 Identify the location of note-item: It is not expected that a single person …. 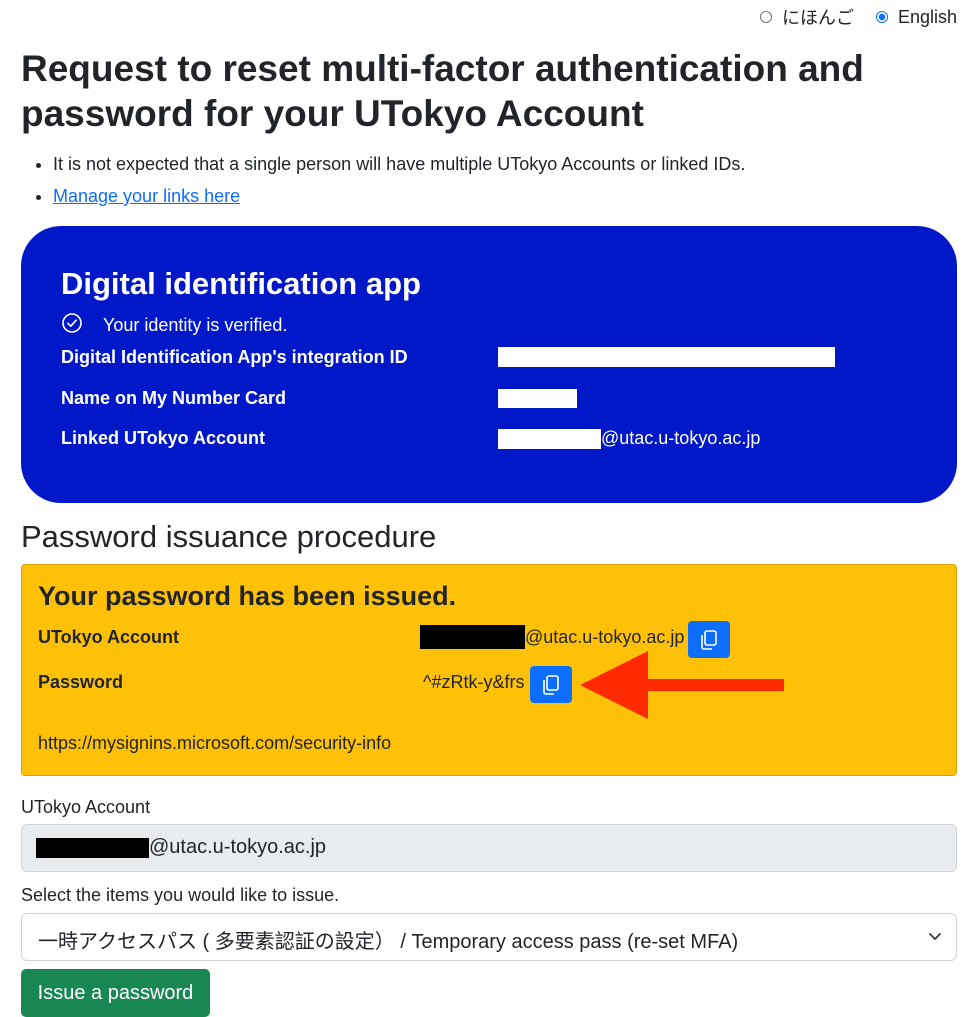
(399, 164).